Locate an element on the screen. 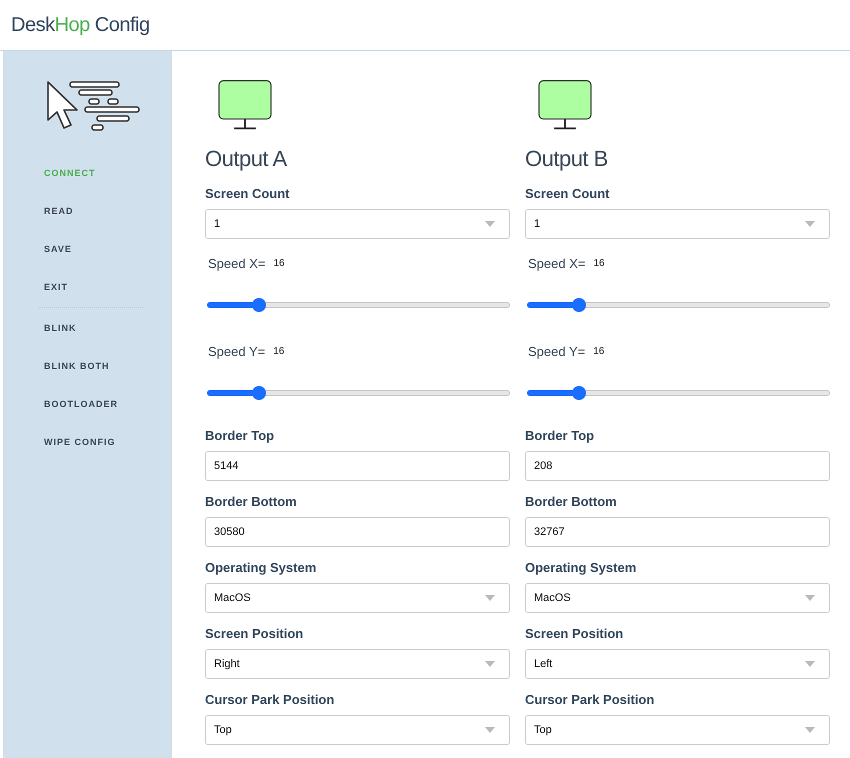 The width and height of the screenshot is (850, 758). input-field: 5144 is located at coordinates (357, 466).